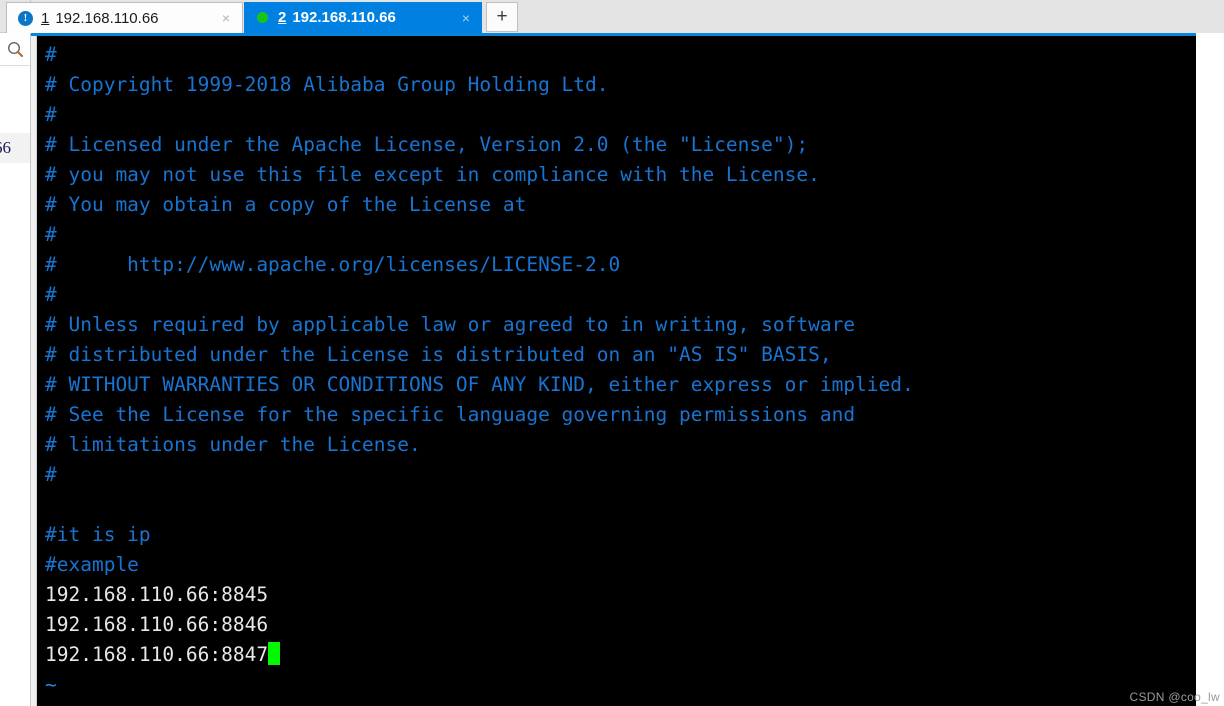  What do you see at coordinates (262, 17) in the screenshot?
I see `connected-dot-icon` at bounding box center [262, 17].